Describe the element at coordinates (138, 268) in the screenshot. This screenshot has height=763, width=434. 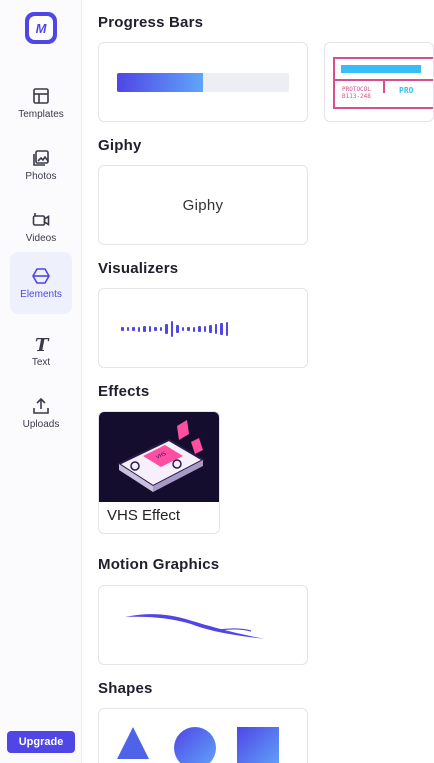
I see `section-title-visualizers: Visualizers` at that location.